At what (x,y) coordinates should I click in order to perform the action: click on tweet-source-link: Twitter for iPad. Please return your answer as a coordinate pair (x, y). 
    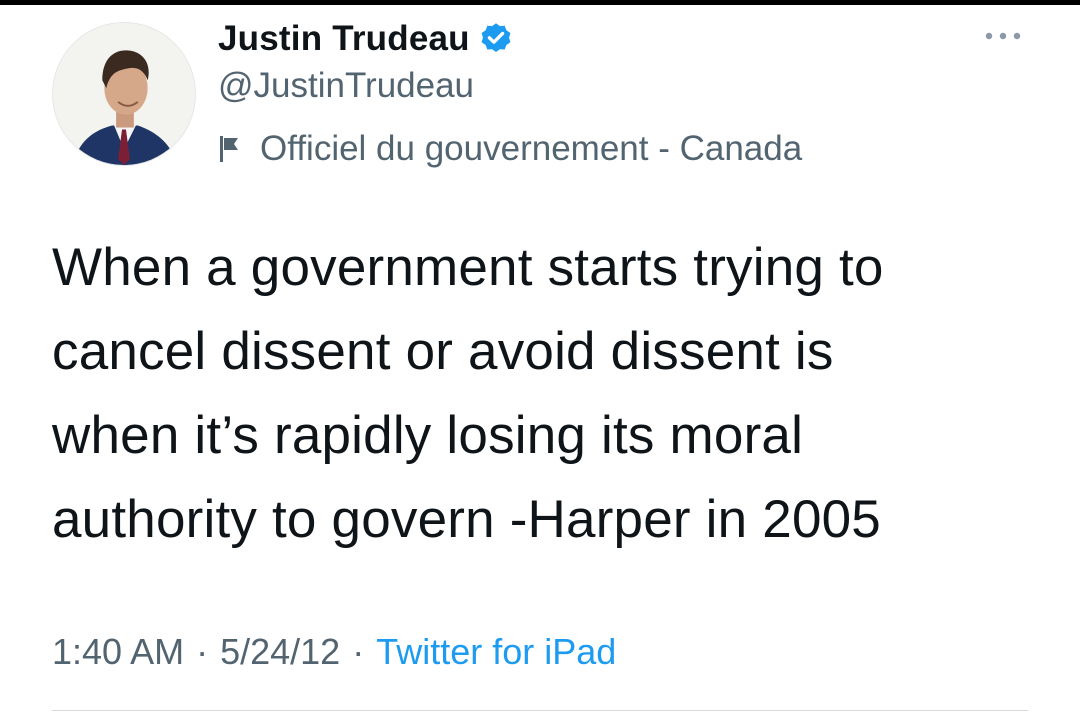
    Looking at the image, I should click on (496, 652).